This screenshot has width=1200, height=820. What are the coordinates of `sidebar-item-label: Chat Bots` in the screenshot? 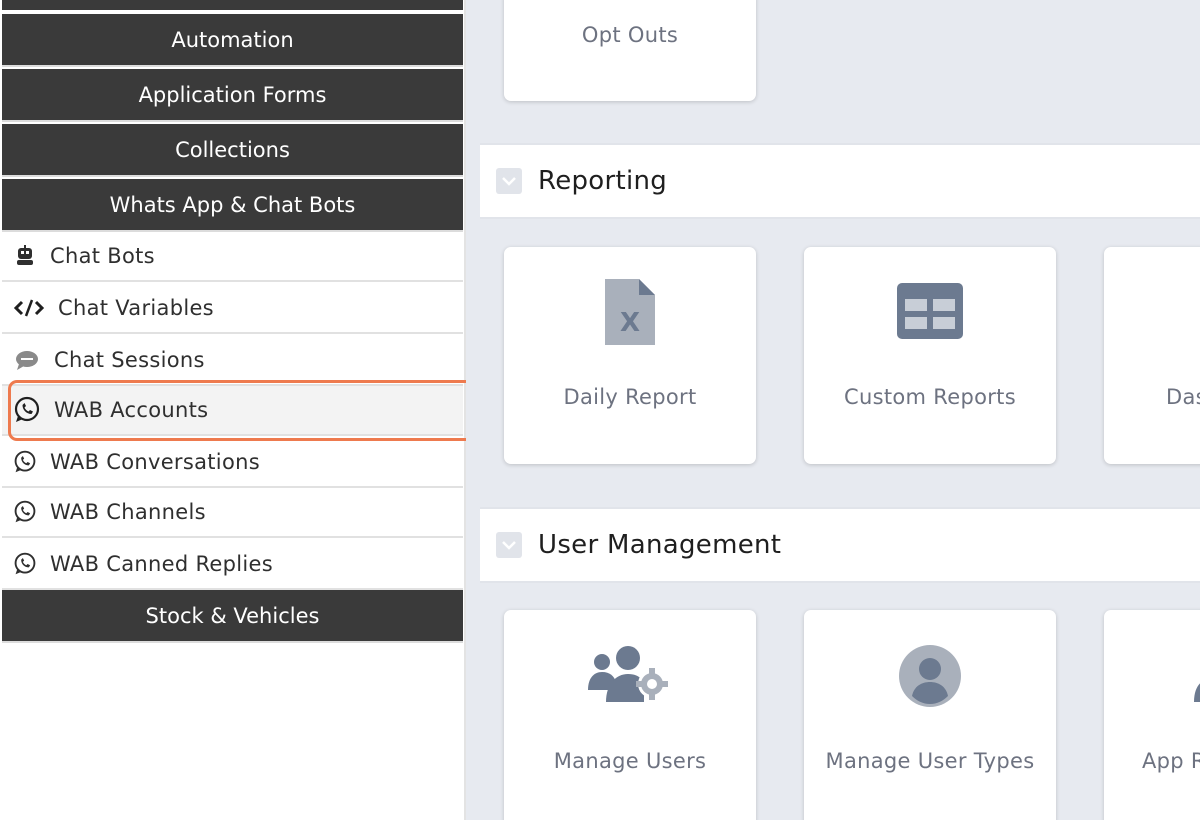 It's located at (102, 256).